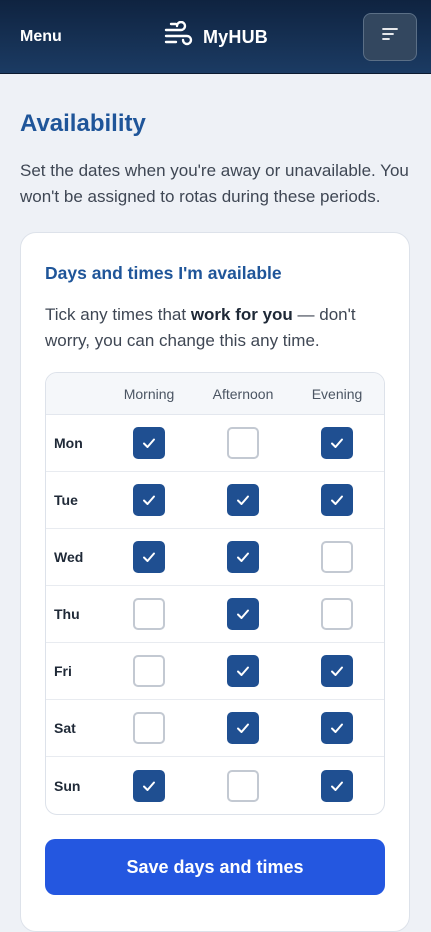 The image size is (431, 932). Describe the element at coordinates (63, 671) in the screenshot. I see `day-label: Fri` at that location.